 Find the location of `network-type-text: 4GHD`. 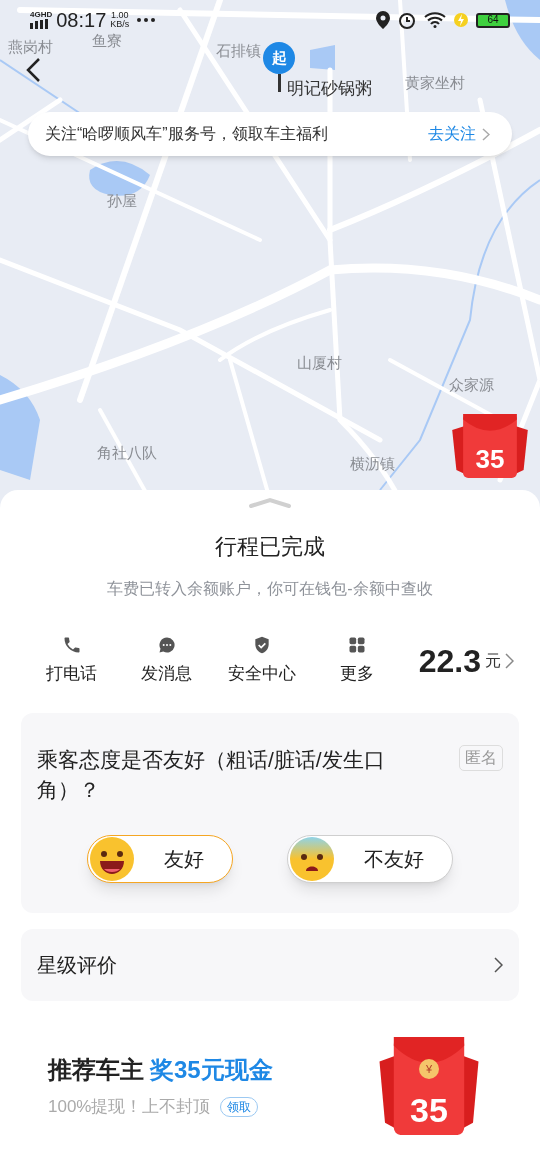

network-type-text: 4GHD is located at coordinates (41, 15).